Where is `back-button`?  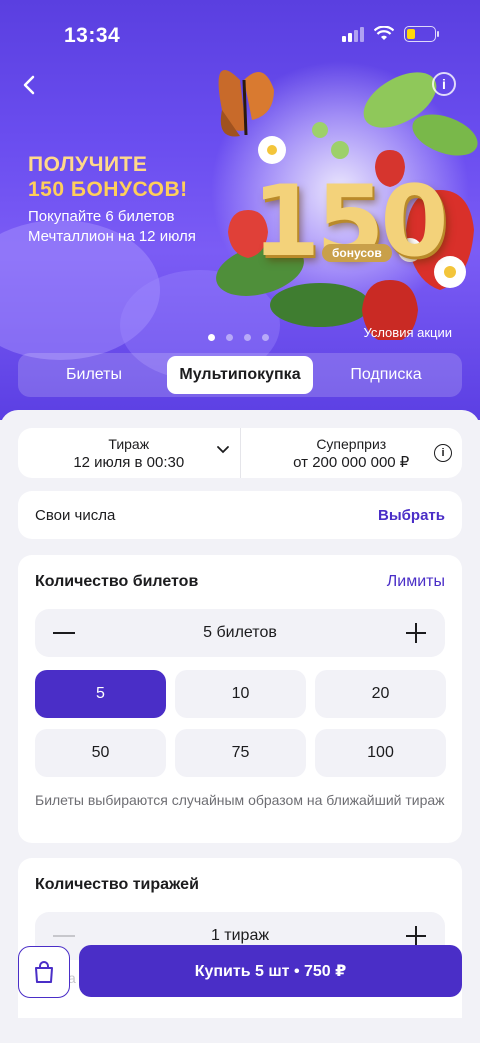 back-button is located at coordinates (29, 85).